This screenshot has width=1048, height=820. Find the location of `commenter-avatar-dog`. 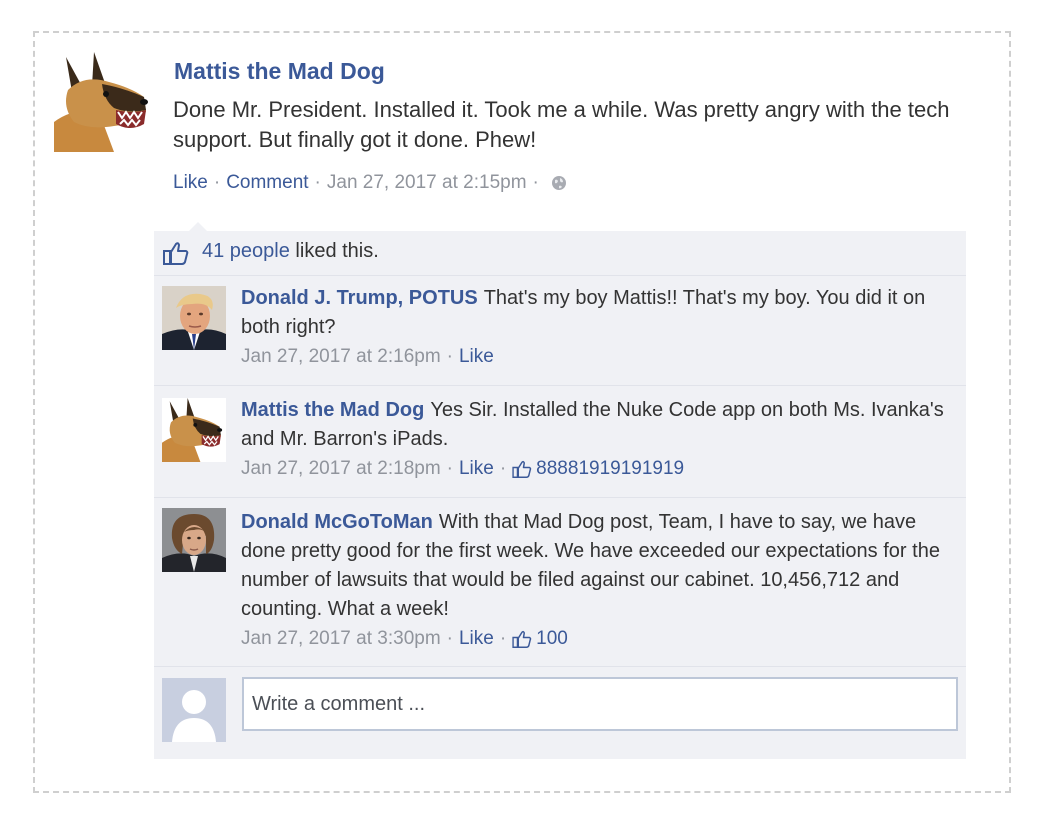

commenter-avatar-dog is located at coordinates (194, 430).